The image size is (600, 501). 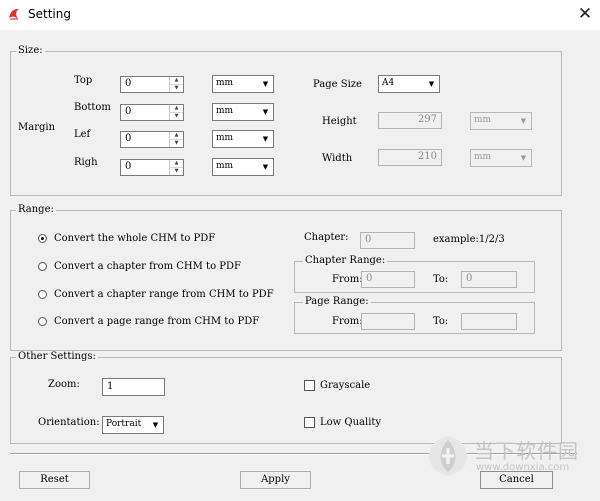 I want to click on title-bar, so click(x=300, y=15).